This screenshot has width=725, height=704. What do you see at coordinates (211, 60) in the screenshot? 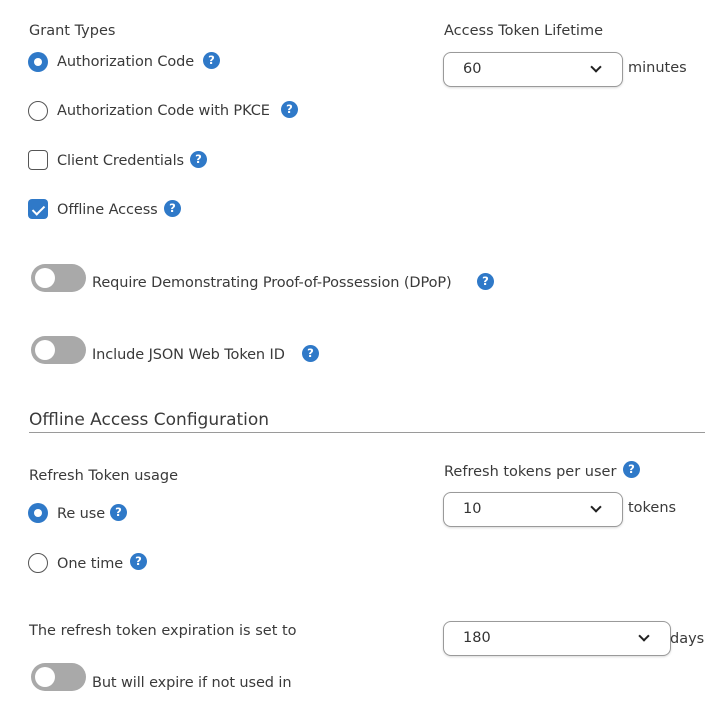
I see `help-icon-authorization-code: ?` at bounding box center [211, 60].